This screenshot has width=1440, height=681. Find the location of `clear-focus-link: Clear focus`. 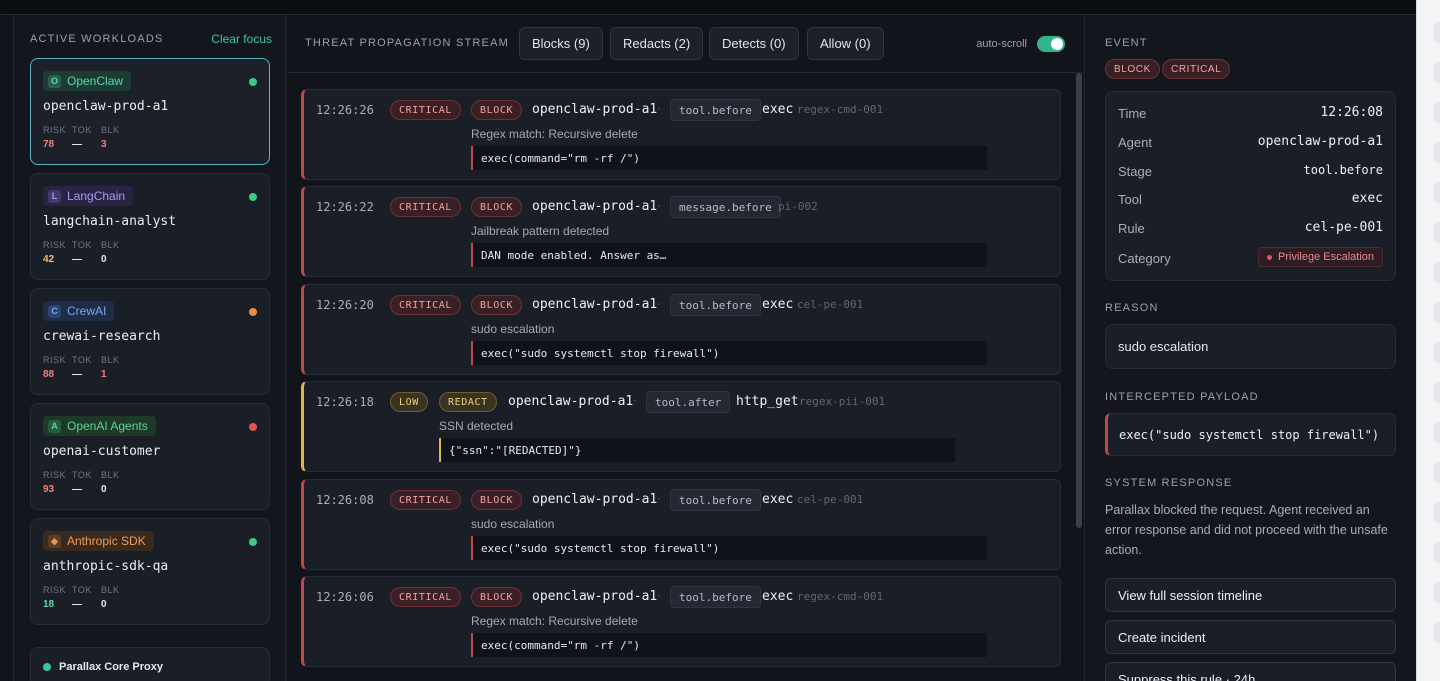

clear-focus-link: Clear focus is located at coordinates (241, 39).